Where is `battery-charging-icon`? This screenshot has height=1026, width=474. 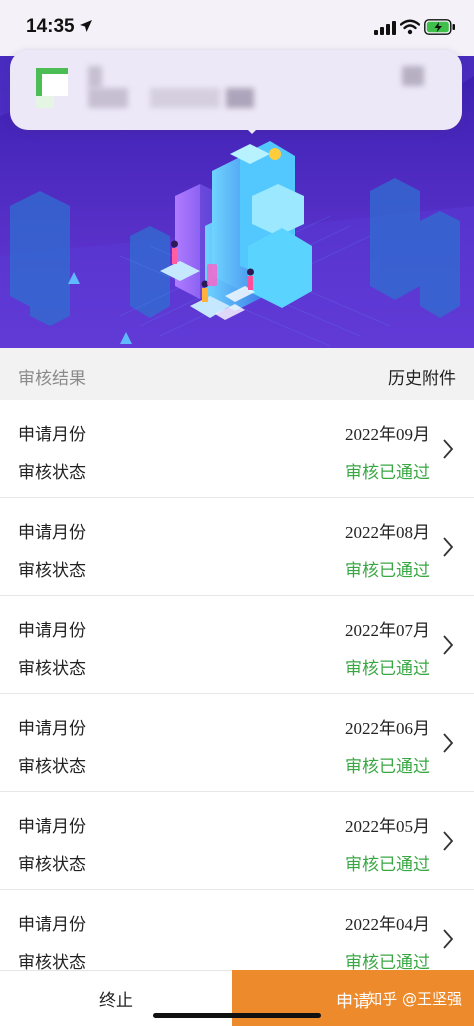 battery-charging-icon is located at coordinates (439, 27).